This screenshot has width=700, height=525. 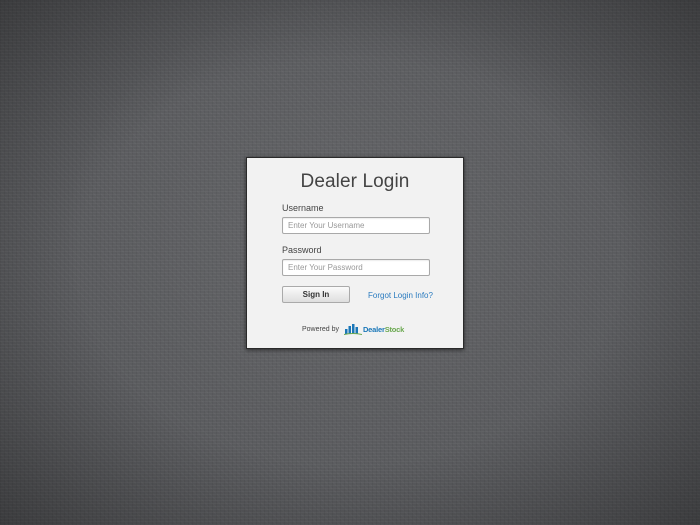 What do you see at coordinates (356, 267) in the screenshot?
I see `password-input` at bounding box center [356, 267].